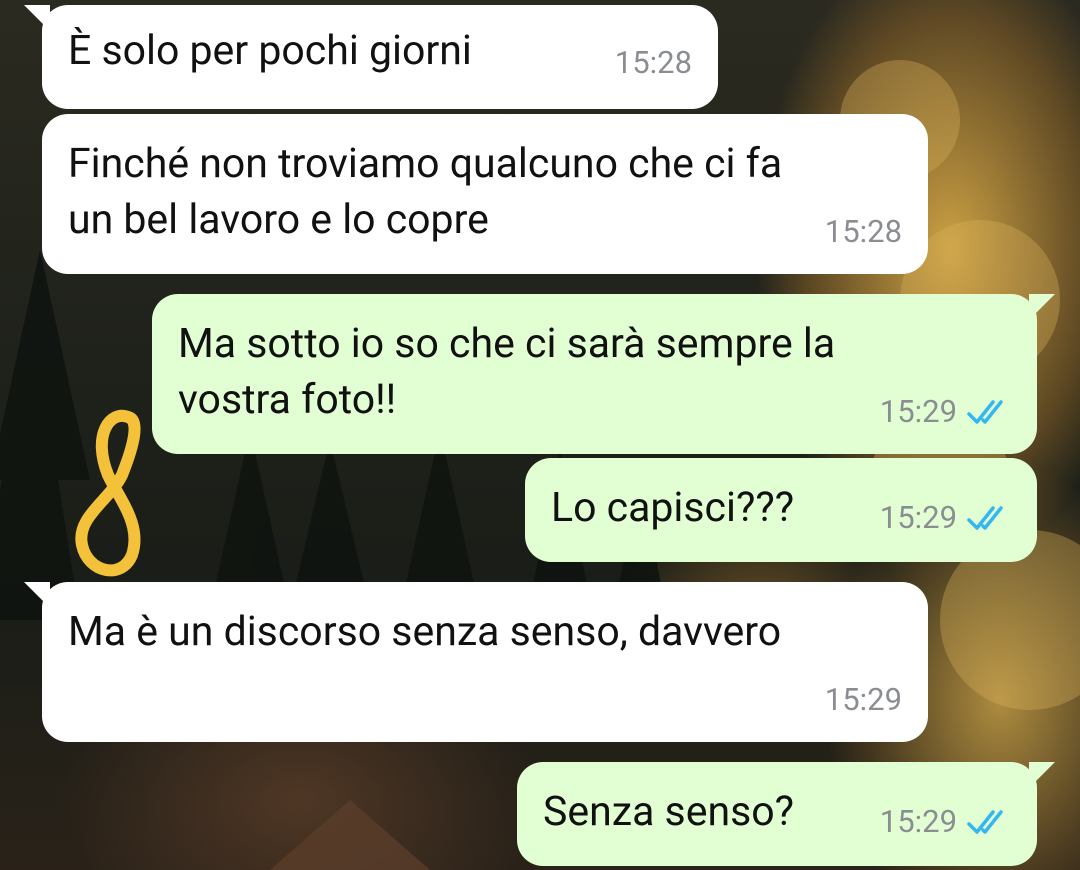 Image resolution: width=1080 pixels, height=870 pixels. I want to click on message-text: Ma è un discorso senza senso, davvero, so click(425, 632).